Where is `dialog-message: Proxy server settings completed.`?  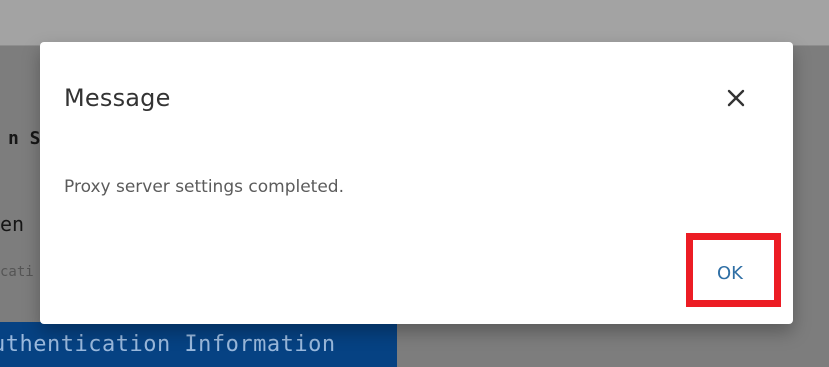
dialog-message: Proxy server settings completed. is located at coordinates (204, 187).